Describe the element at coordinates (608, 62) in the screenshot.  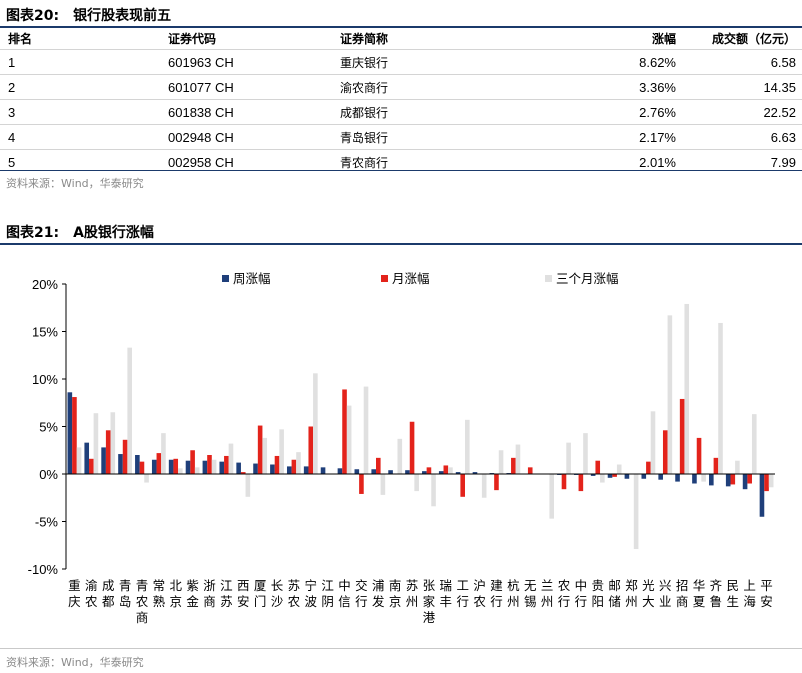
I see `cell-change: 8.62%` at that location.